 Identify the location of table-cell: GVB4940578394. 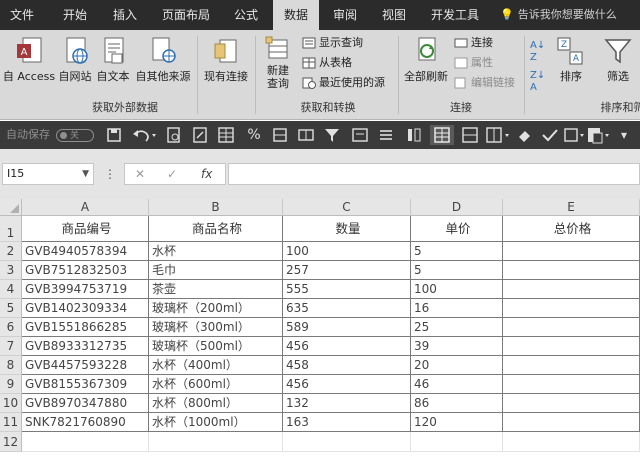
(85, 251).